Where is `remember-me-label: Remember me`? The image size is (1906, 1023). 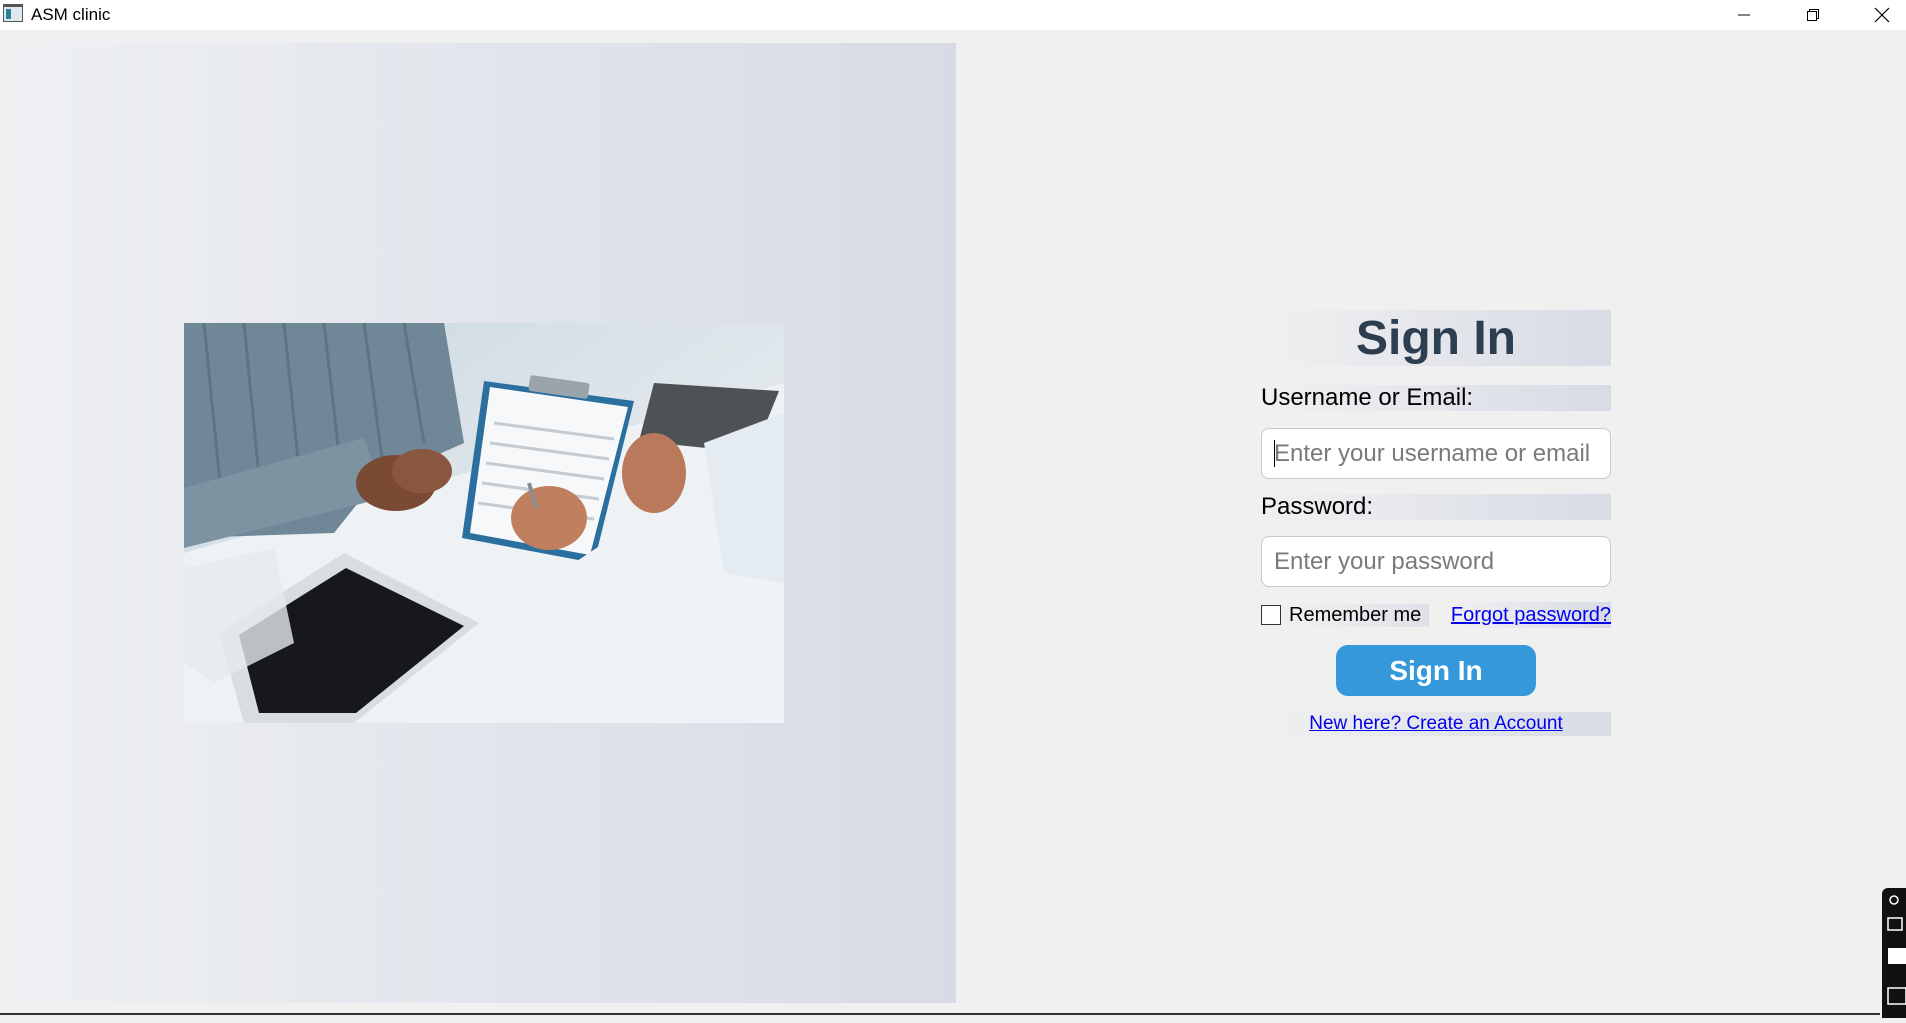
remember-me-label: Remember me is located at coordinates (1359, 615).